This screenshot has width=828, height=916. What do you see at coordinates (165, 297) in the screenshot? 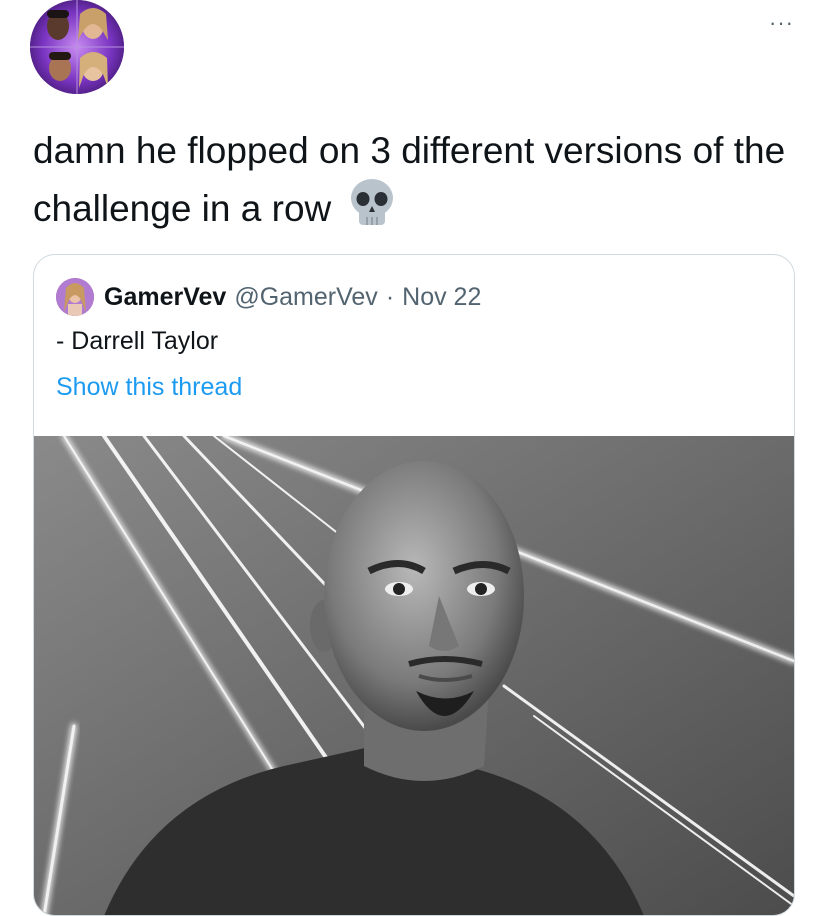
I see `quoted-display-name: GamerVev` at bounding box center [165, 297].